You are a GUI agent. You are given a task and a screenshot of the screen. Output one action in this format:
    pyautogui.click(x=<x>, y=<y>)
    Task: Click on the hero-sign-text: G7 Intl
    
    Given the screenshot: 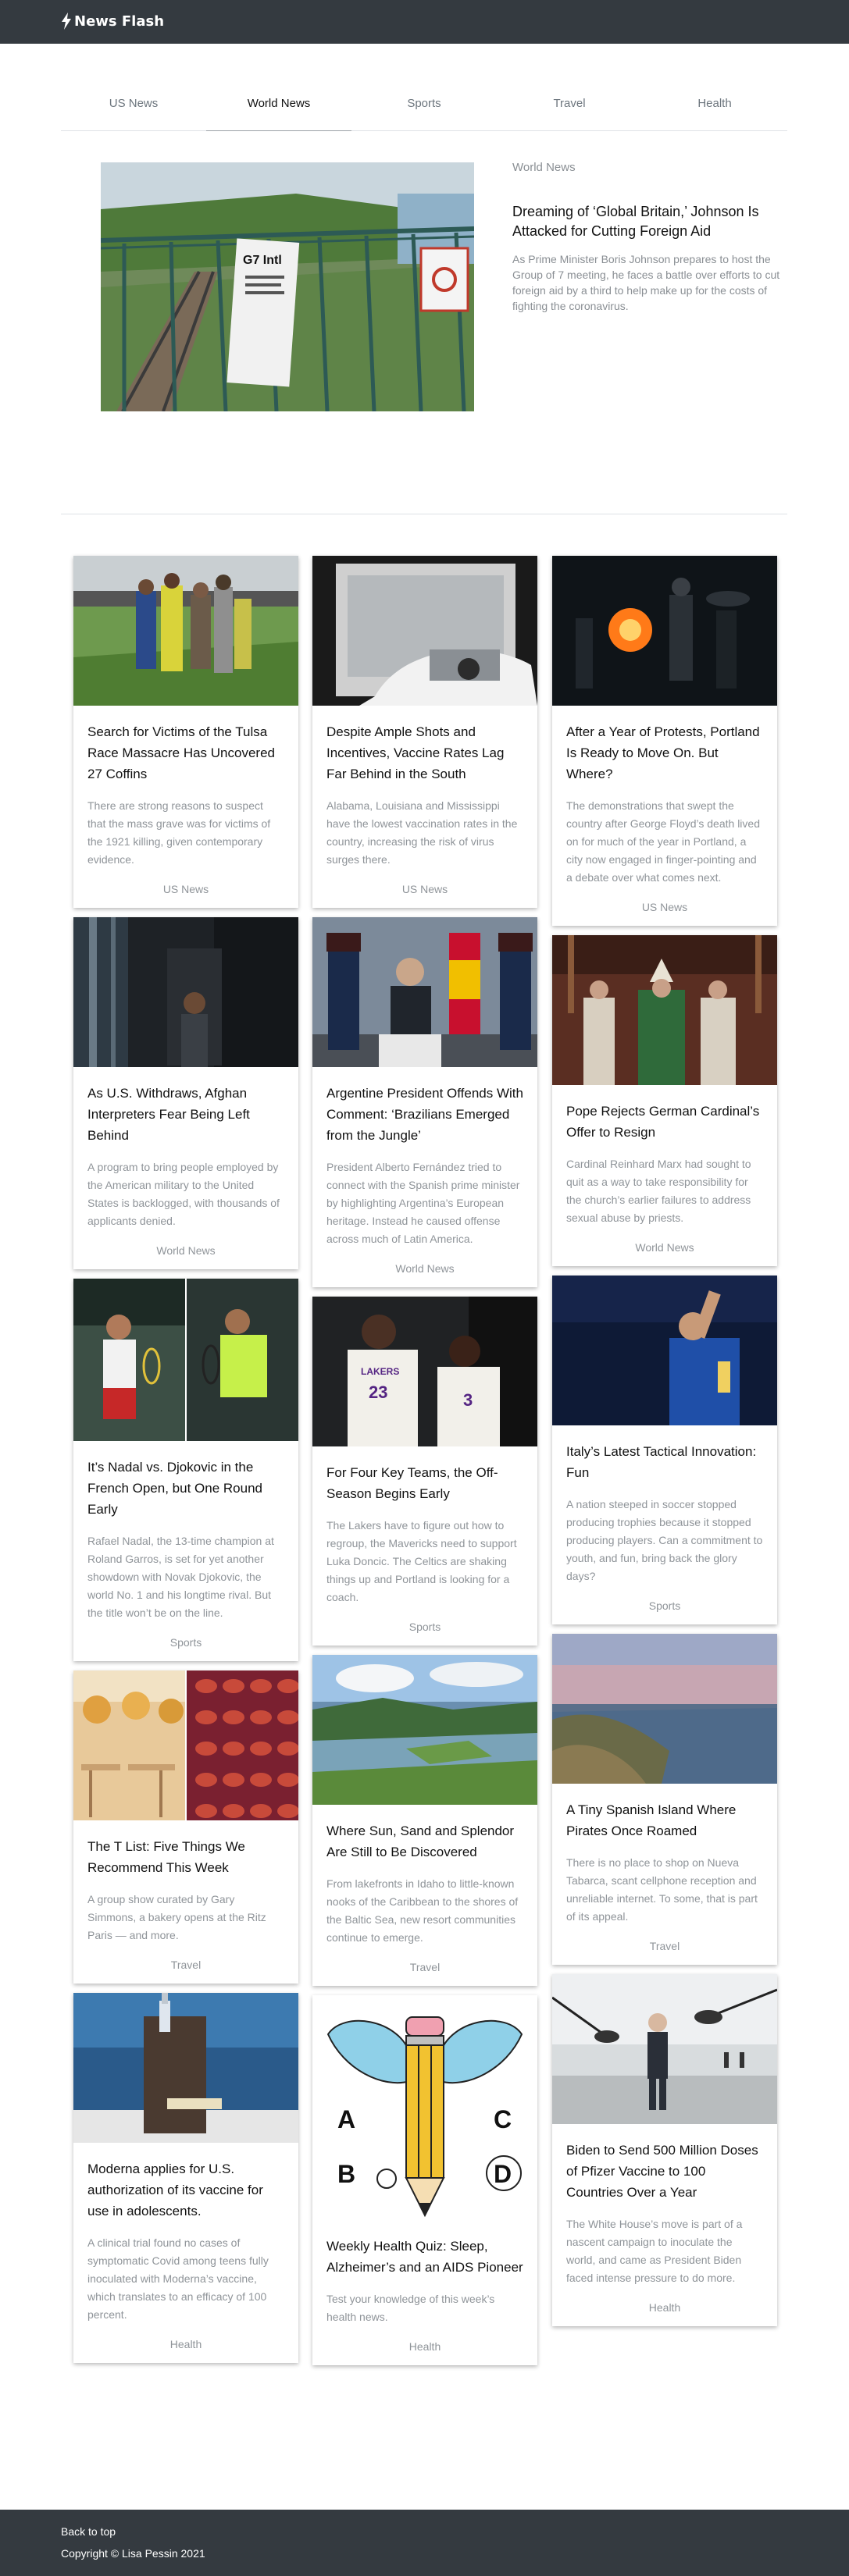 What is the action you would take?
    pyautogui.click(x=262, y=260)
    